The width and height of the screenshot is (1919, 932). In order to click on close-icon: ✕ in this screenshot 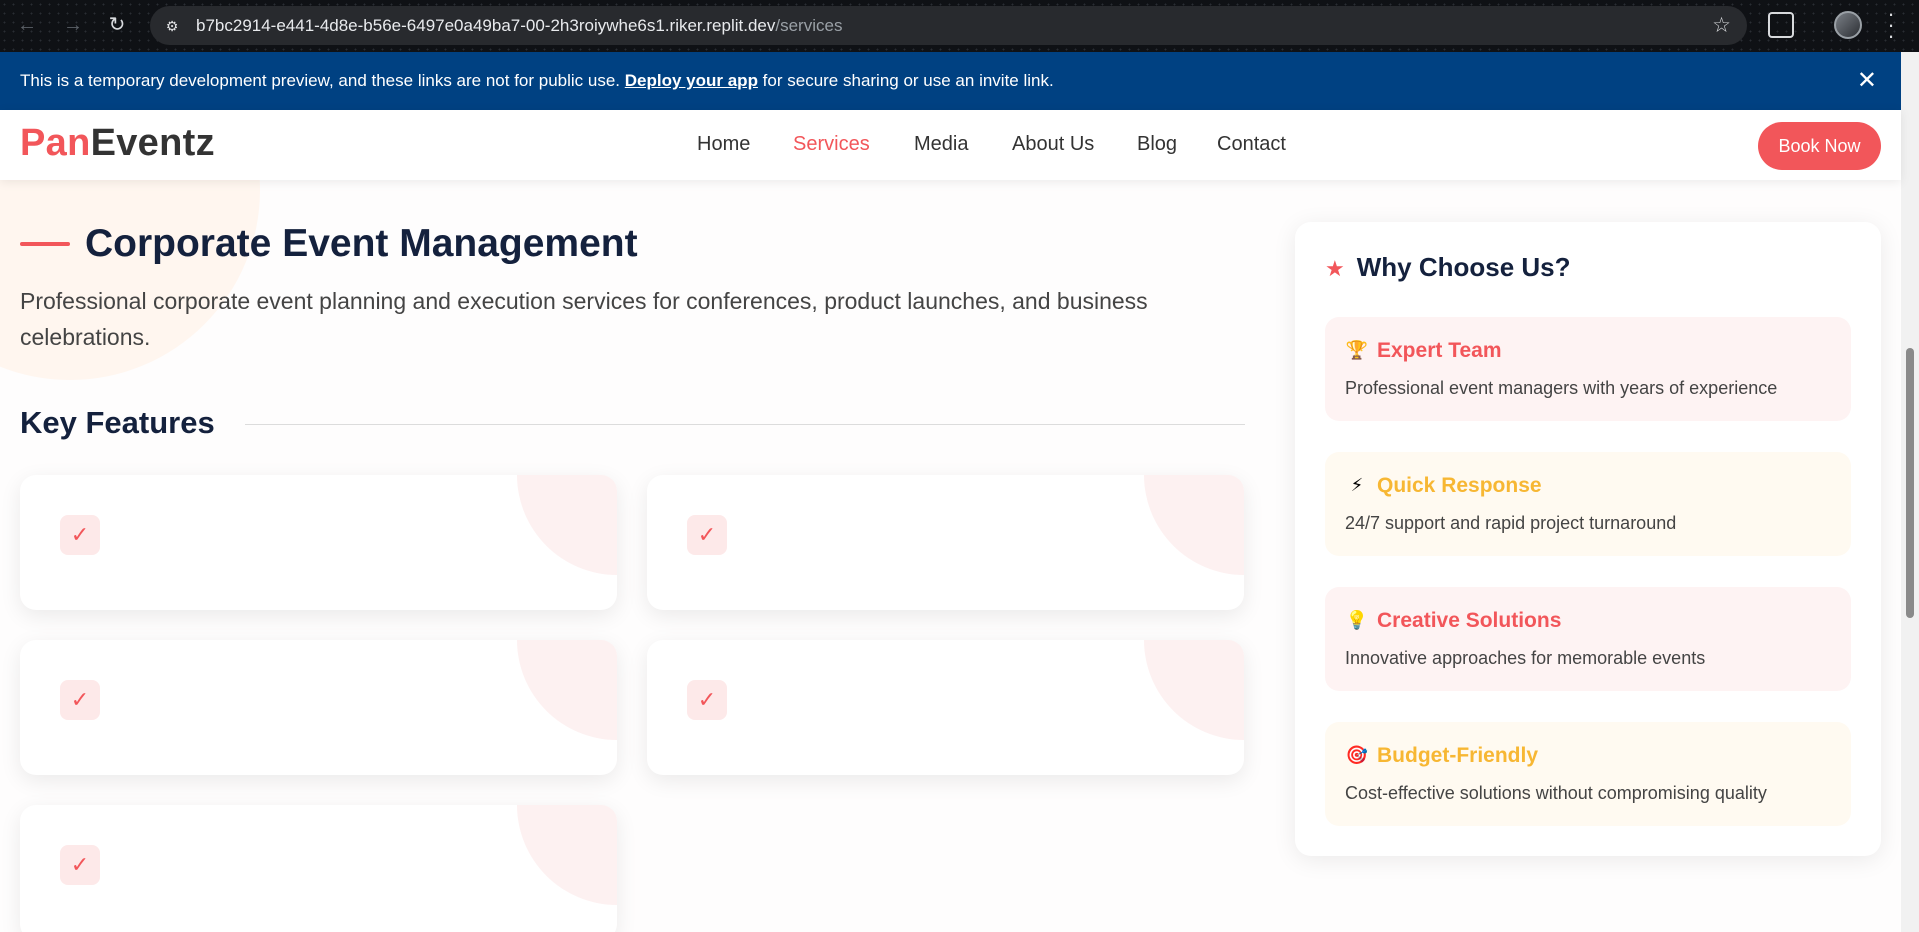, I will do `click(1867, 80)`.